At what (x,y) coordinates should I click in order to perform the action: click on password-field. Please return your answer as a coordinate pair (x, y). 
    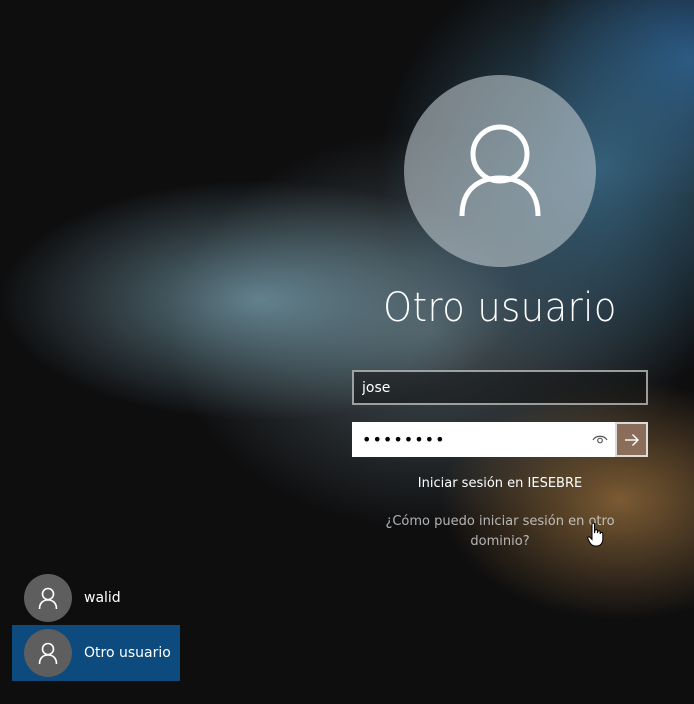
    Looking at the image, I should click on (483, 439).